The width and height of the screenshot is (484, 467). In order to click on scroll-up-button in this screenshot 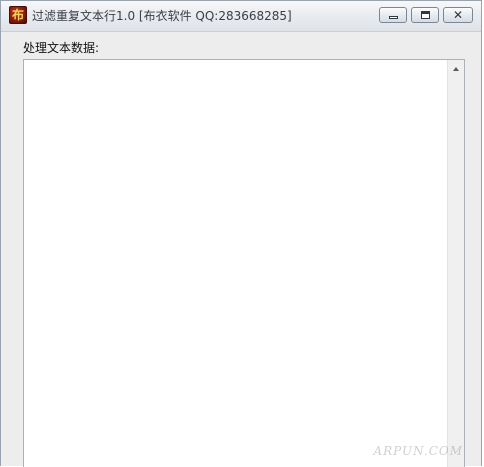, I will do `click(456, 68)`.